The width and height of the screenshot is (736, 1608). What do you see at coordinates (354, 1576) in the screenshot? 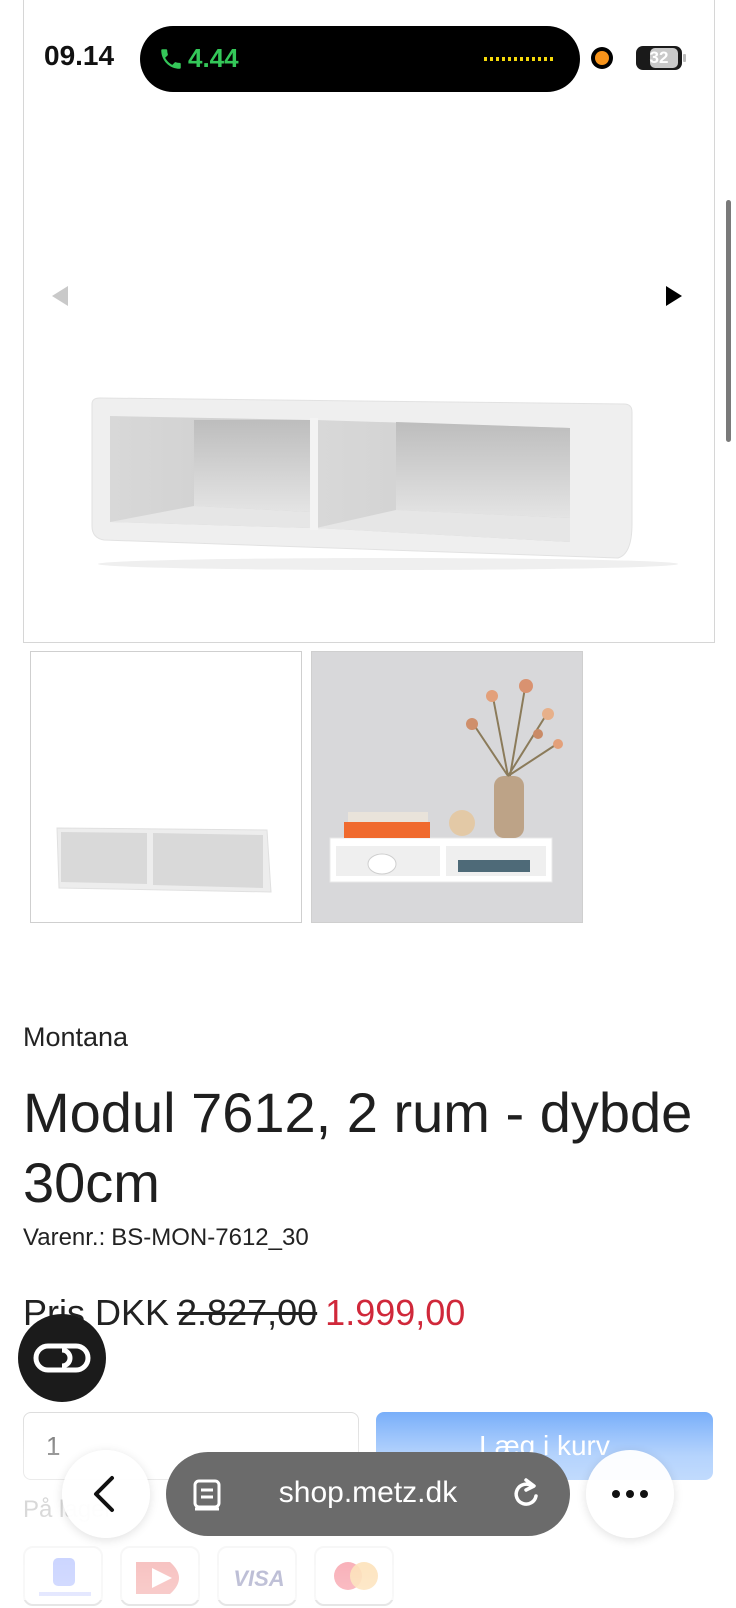
I see `mastercard-icon` at bounding box center [354, 1576].